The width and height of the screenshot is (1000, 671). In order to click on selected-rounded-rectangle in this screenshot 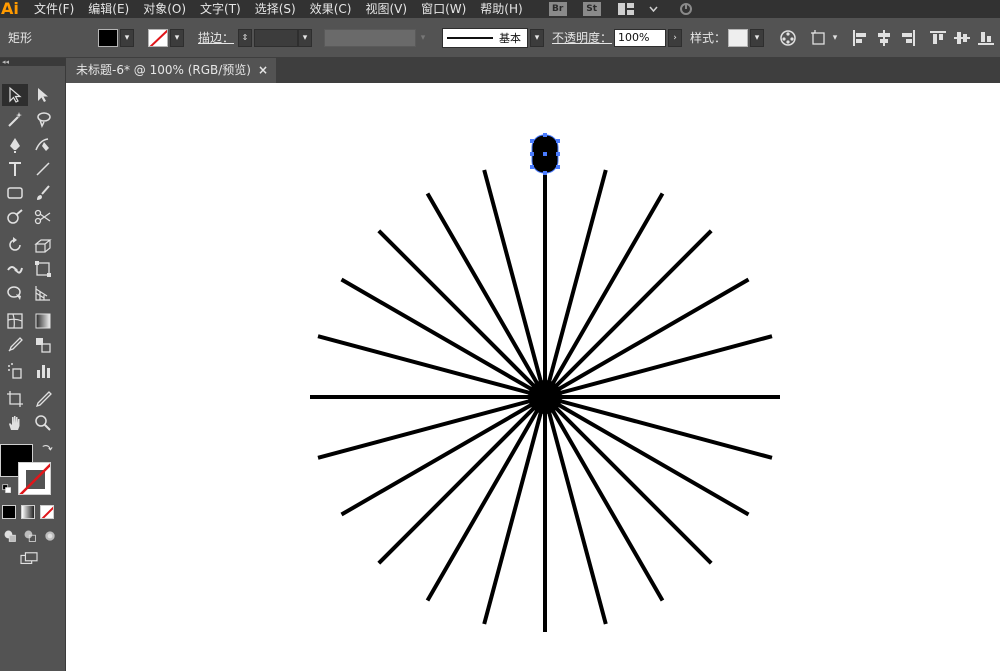, I will do `click(545, 154)`.